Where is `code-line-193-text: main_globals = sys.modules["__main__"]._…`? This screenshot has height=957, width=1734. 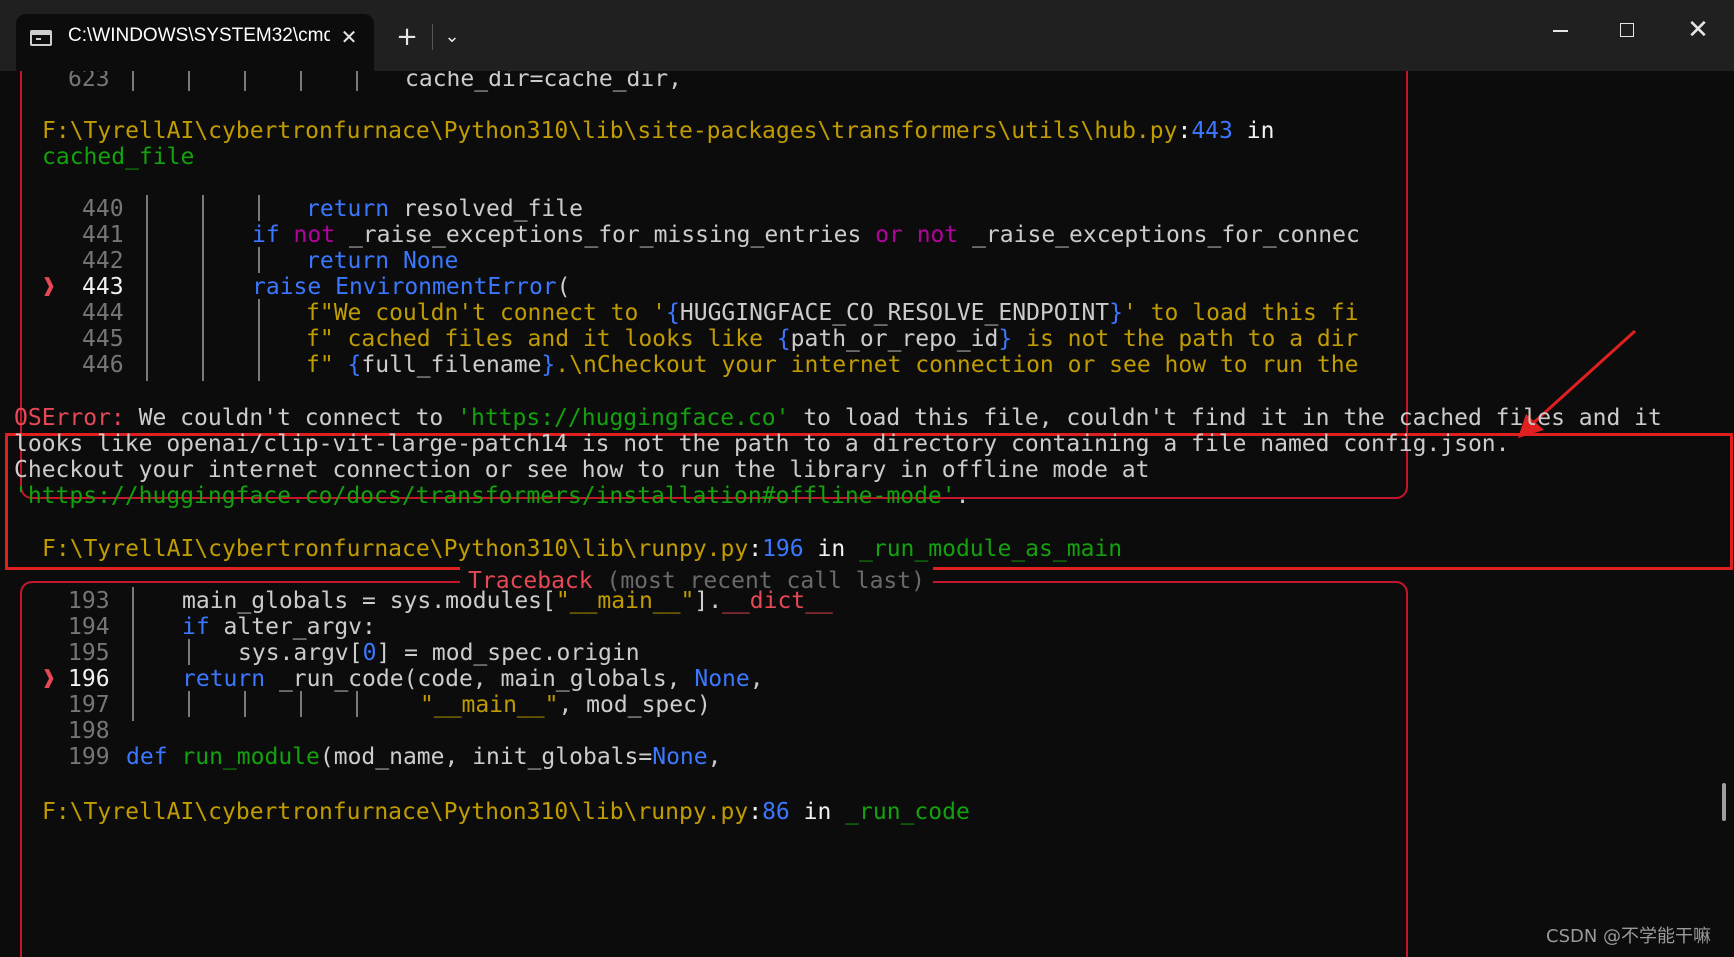
code-line-193-text: main_globals = sys.modules["__main__"]._… is located at coordinates (507, 601).